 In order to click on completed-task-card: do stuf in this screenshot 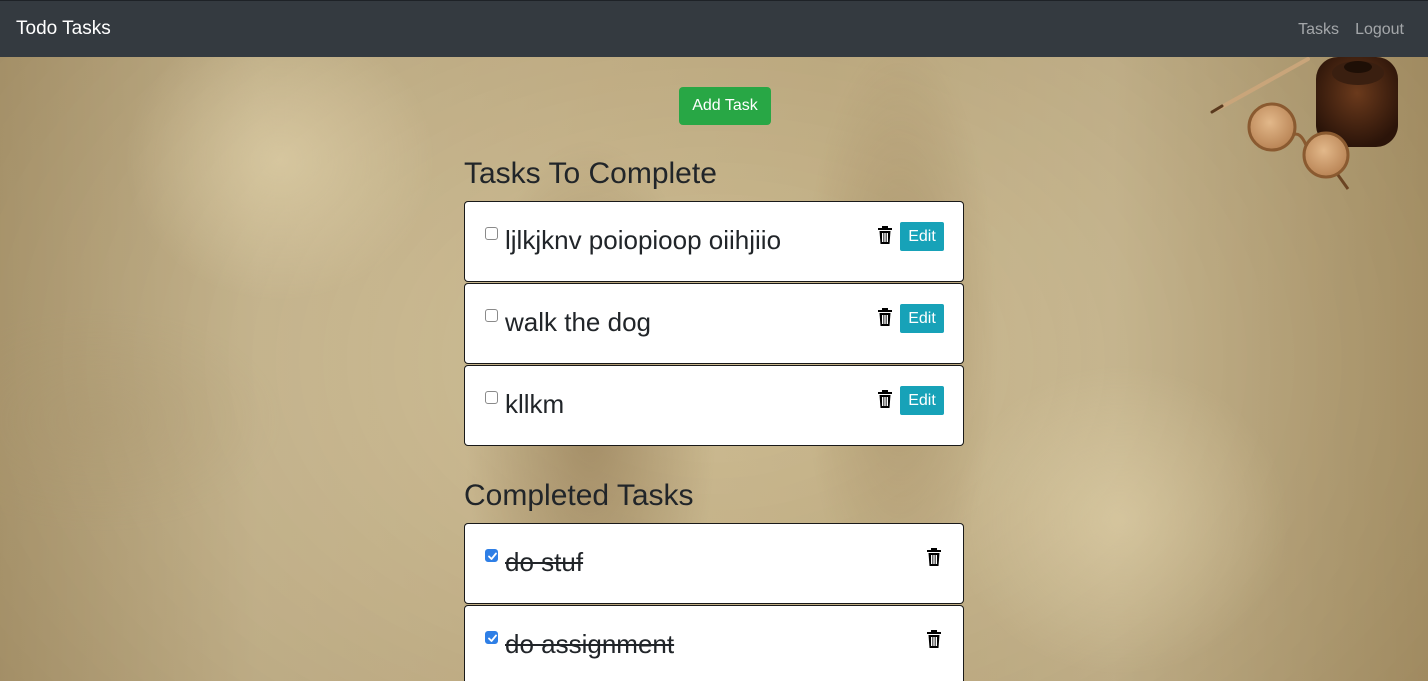, I will do `click(714, 563)`.